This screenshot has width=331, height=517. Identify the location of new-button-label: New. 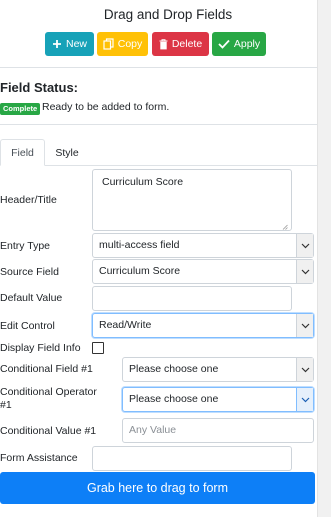
(76, 44).